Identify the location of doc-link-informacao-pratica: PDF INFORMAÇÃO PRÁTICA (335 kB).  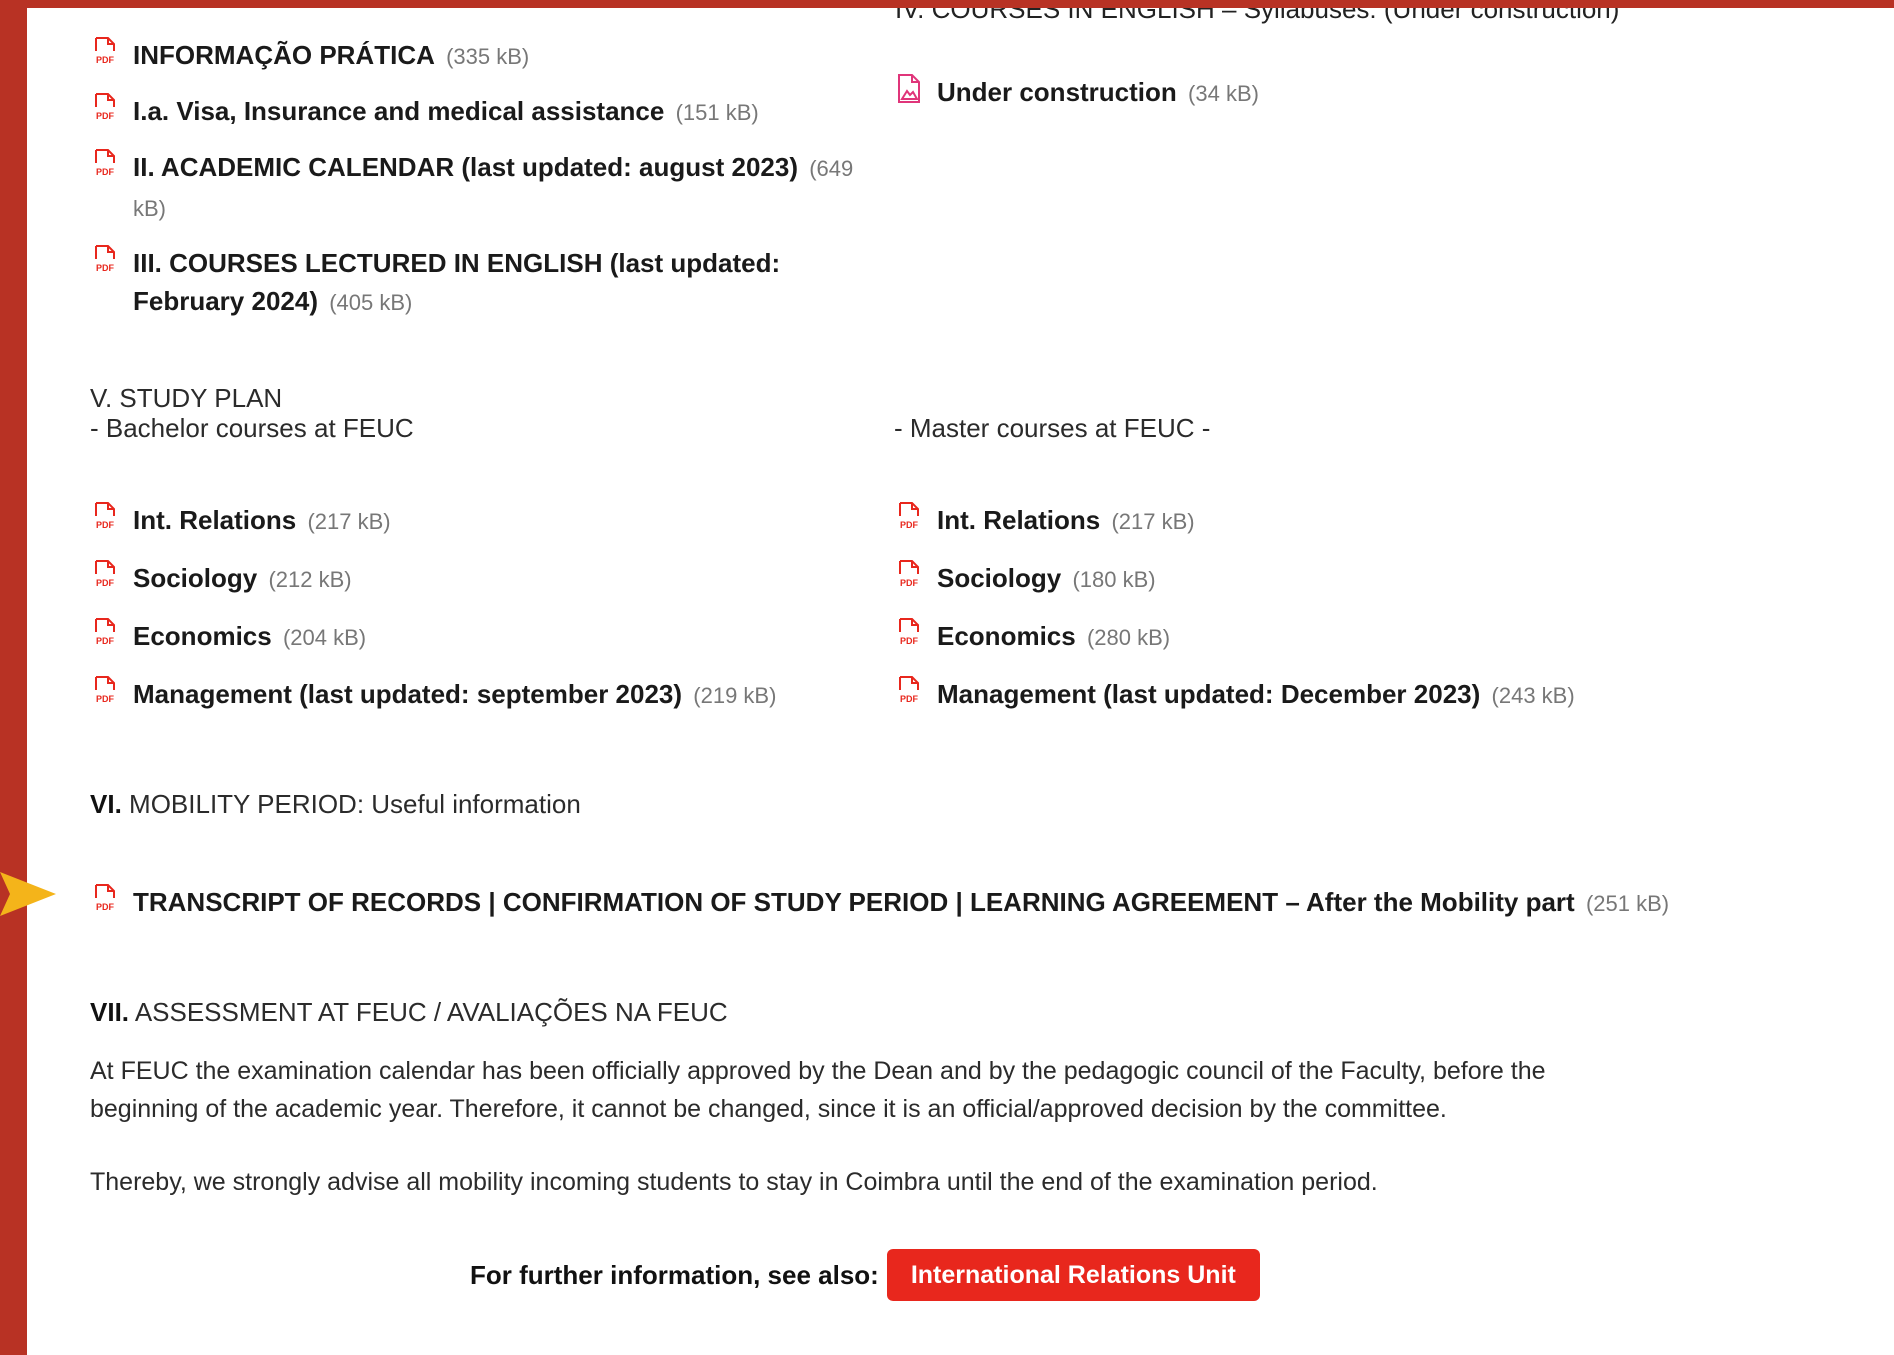
(491, 56).